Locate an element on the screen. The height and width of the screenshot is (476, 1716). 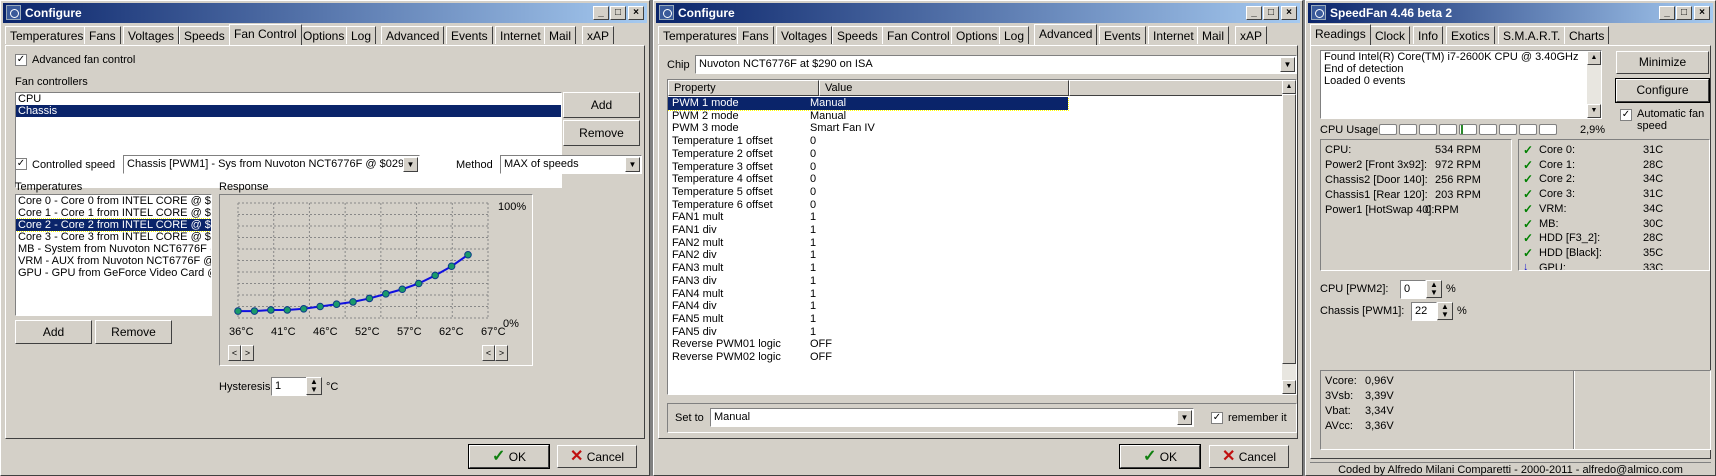
add-fan-controller-button: Add is located at coordinates (601, 105).